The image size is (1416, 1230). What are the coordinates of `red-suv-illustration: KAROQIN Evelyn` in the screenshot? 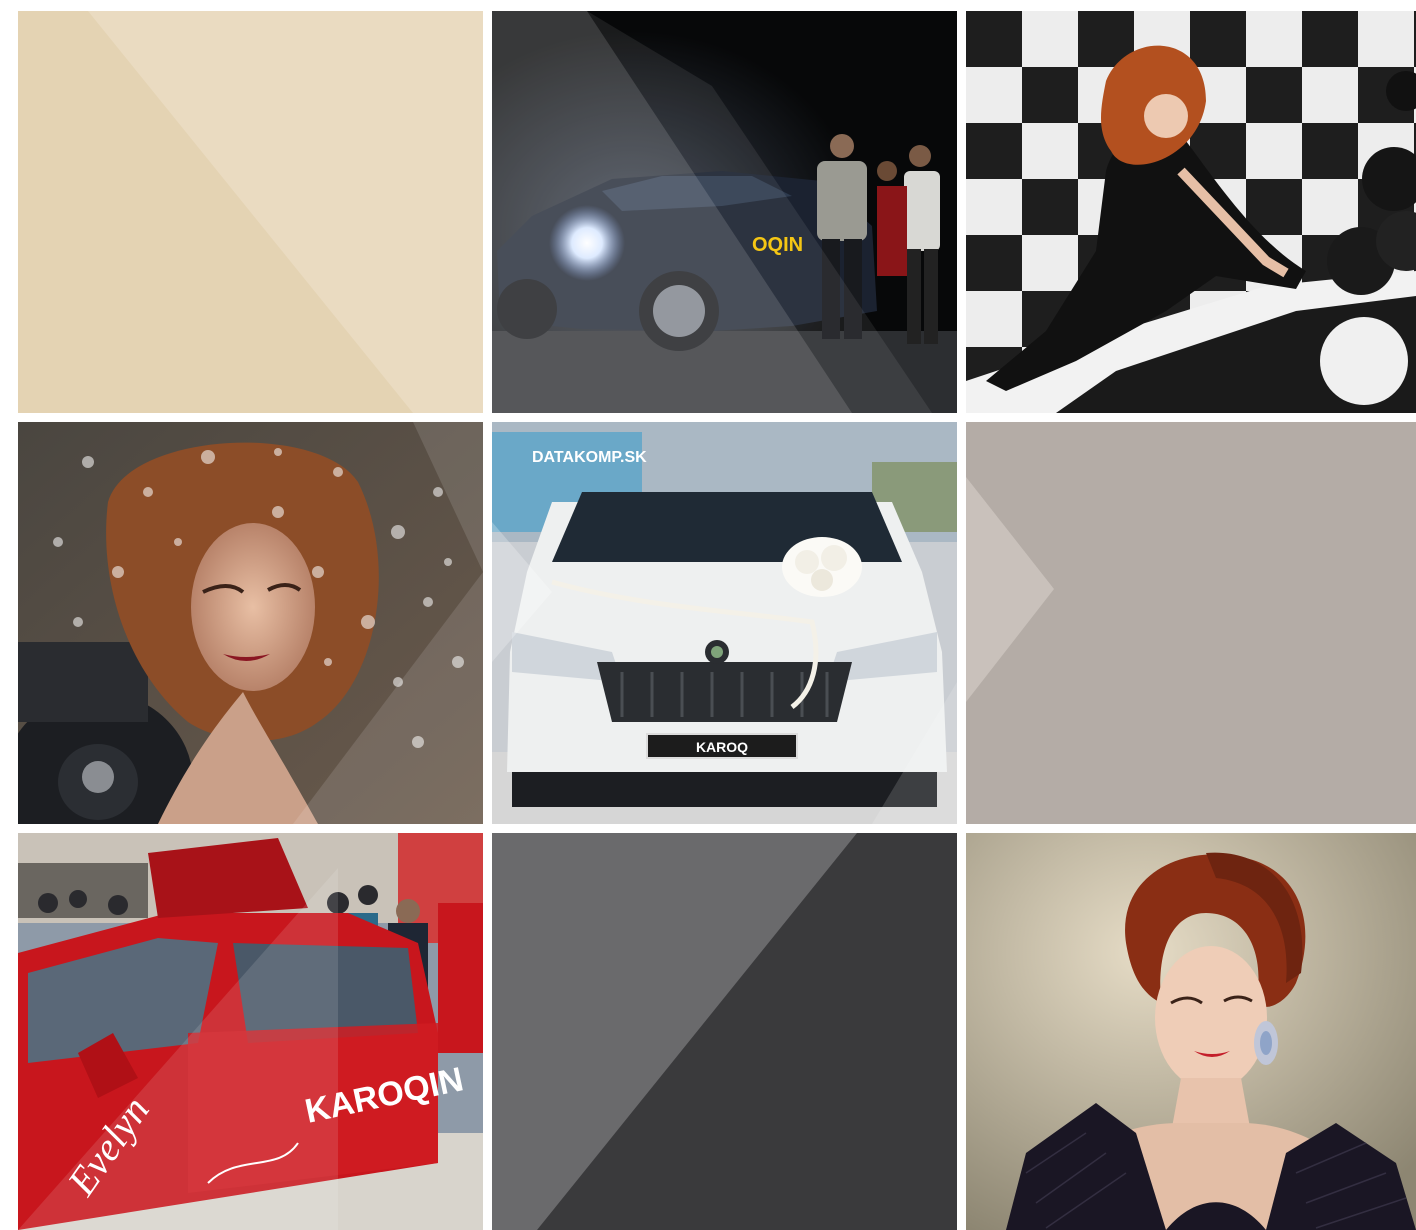 It's located at (250, 1031).